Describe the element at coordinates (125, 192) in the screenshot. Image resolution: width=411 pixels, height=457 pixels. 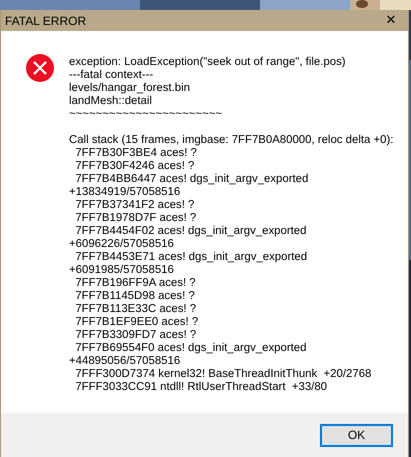
I see `message-line: +13834919/57058516` at that location.